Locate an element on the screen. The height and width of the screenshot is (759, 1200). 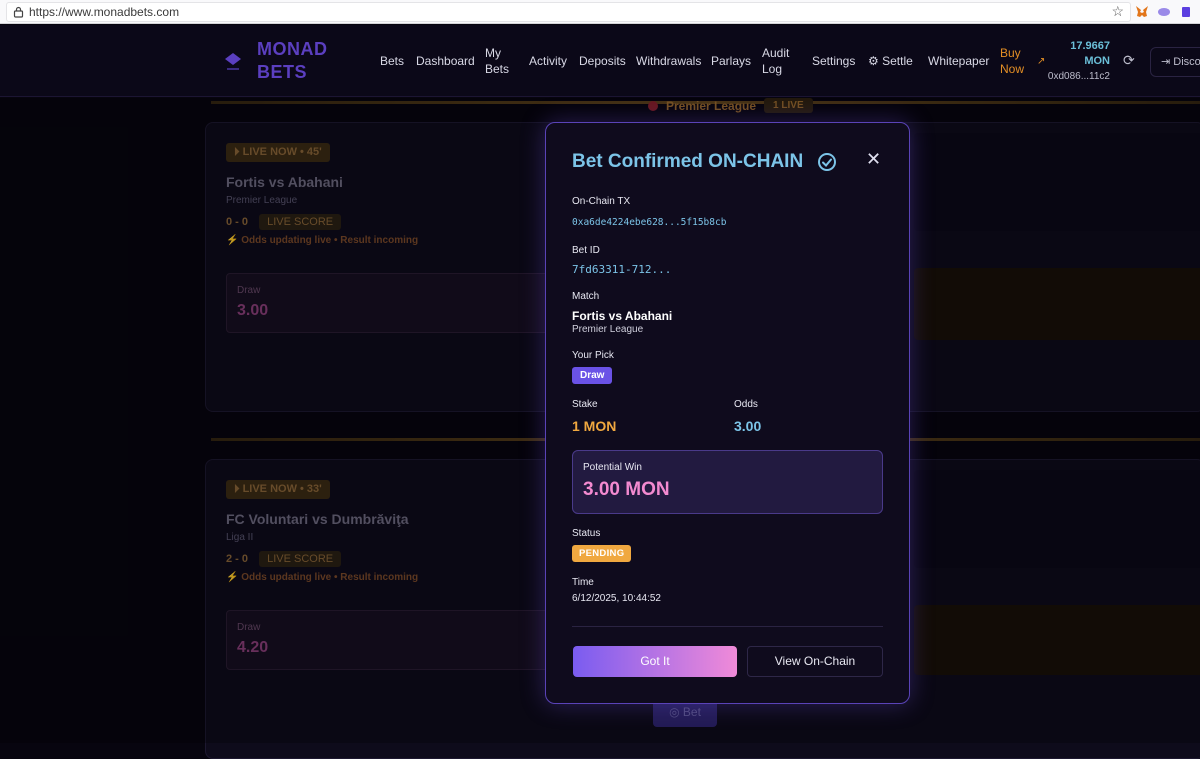
gear-icon: ⚙ is located at coordinates (873, 61).